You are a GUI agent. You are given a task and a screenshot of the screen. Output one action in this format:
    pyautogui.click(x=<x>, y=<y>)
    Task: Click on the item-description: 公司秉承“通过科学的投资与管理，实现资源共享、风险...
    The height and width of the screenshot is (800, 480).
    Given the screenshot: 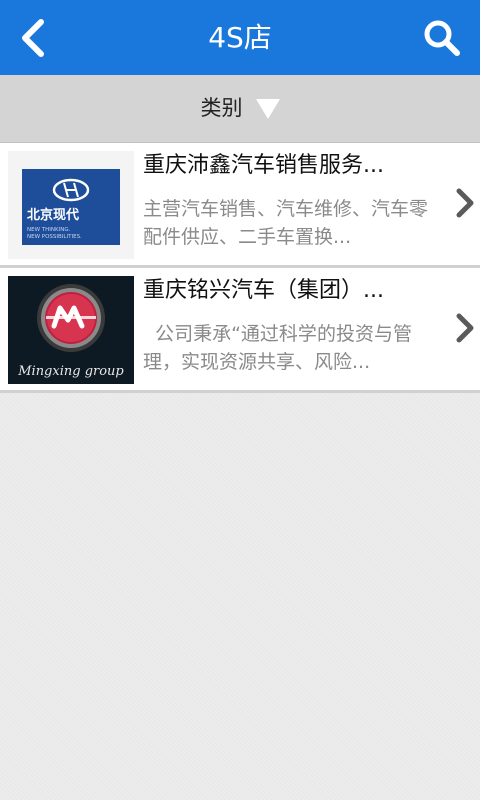 What is the action you would take?
    pyautogui.click(x=277, y=348)
    